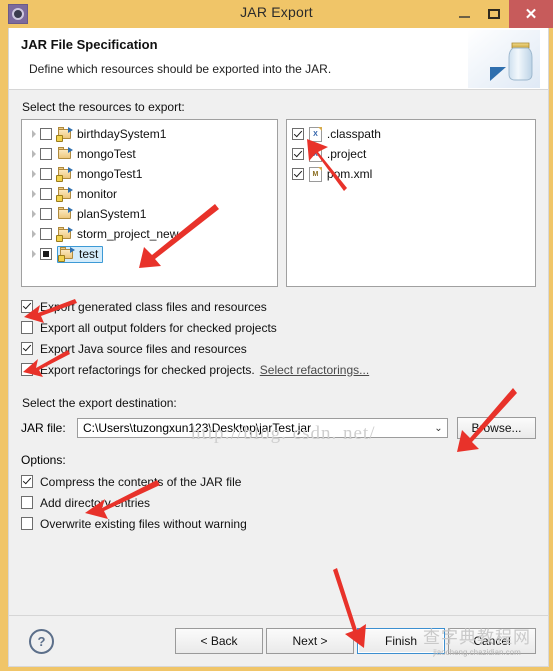 The height and width of the screenshot is (671, 553). I want to click on minimize-icon, so click(464, 14).